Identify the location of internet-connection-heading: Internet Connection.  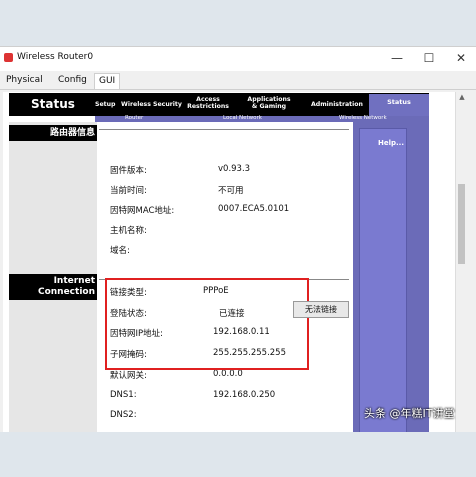
(53, 287).